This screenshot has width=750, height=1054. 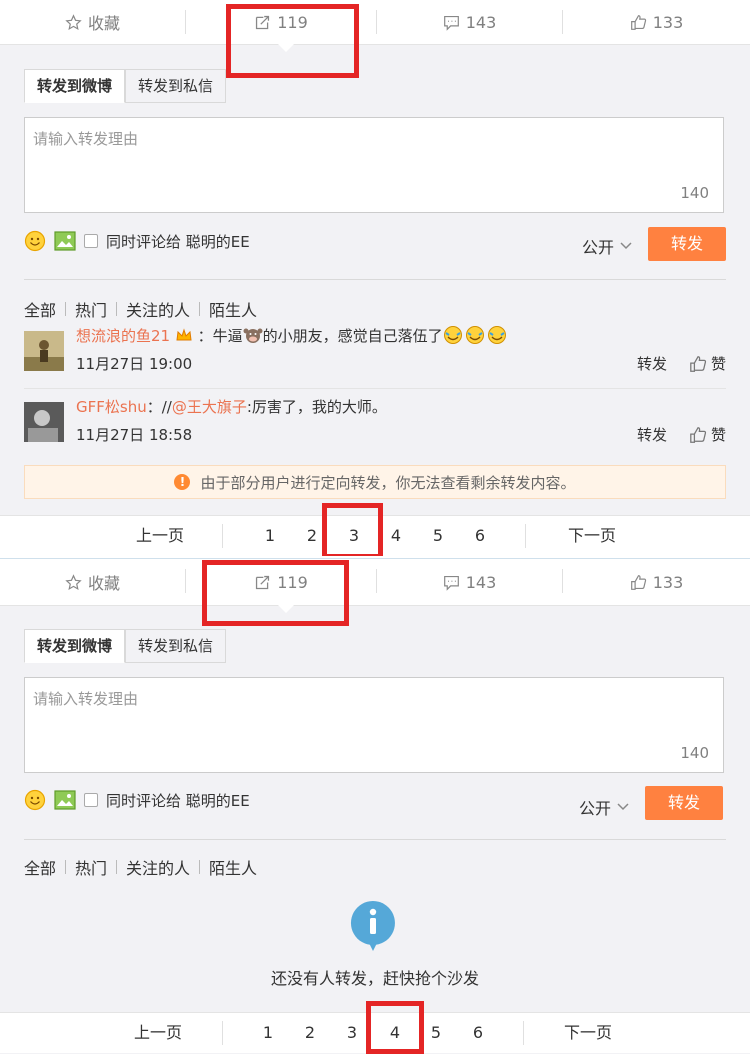 What do you see at coordinates (354, 536) in the screenshot?
I see `page-3-current: 3` at bounding box center [354, 536].